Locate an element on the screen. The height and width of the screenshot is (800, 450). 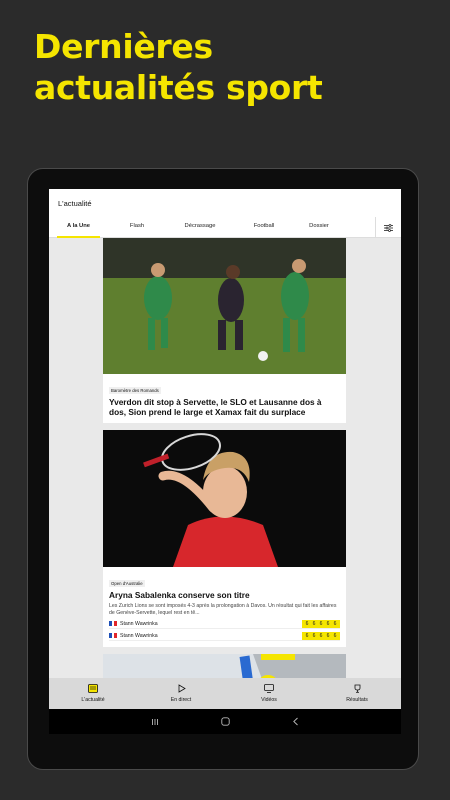
trophy-icon is located at coordinates (357, 689).